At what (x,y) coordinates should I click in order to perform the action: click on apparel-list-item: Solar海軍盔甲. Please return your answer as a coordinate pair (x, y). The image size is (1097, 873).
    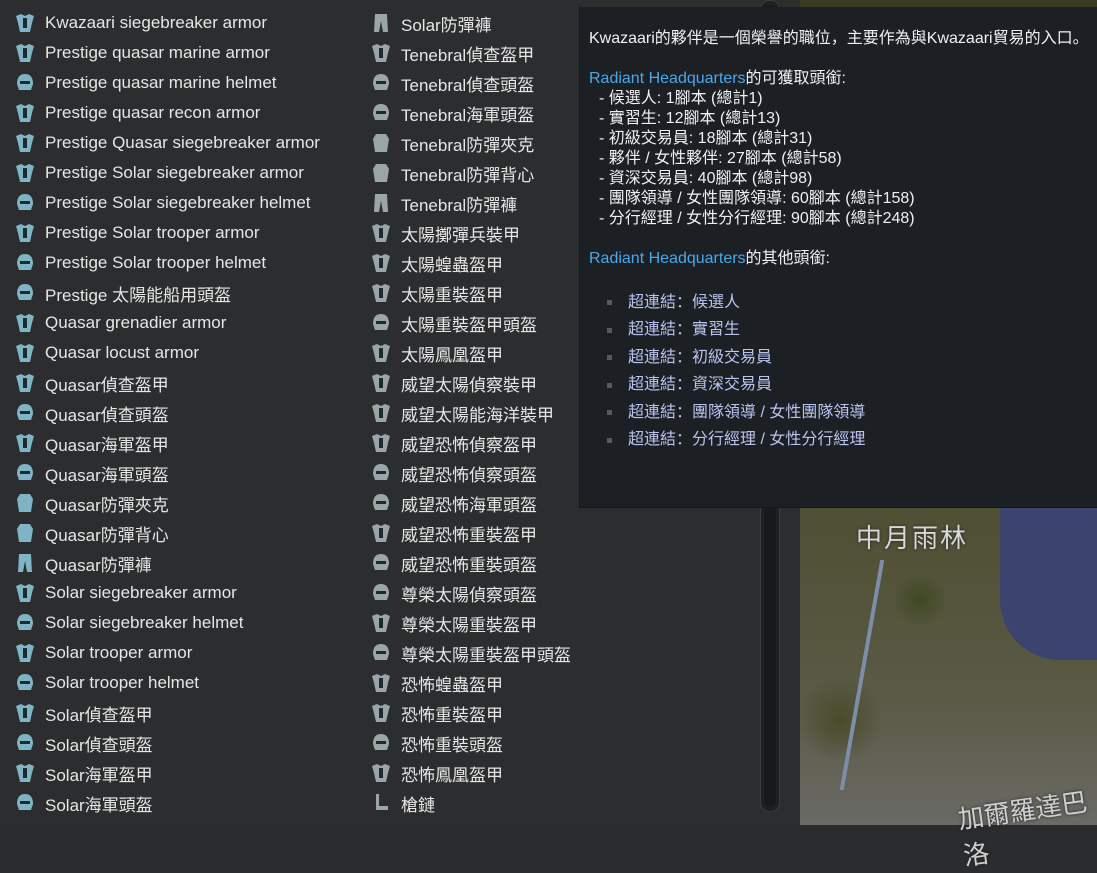
    Looking at the image, I should click on (185, 773).